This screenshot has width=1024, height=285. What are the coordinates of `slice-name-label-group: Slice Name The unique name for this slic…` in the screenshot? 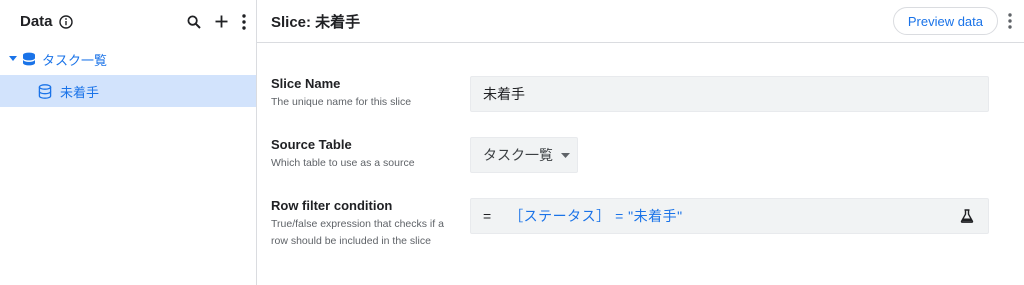 It's located at (363, 93).